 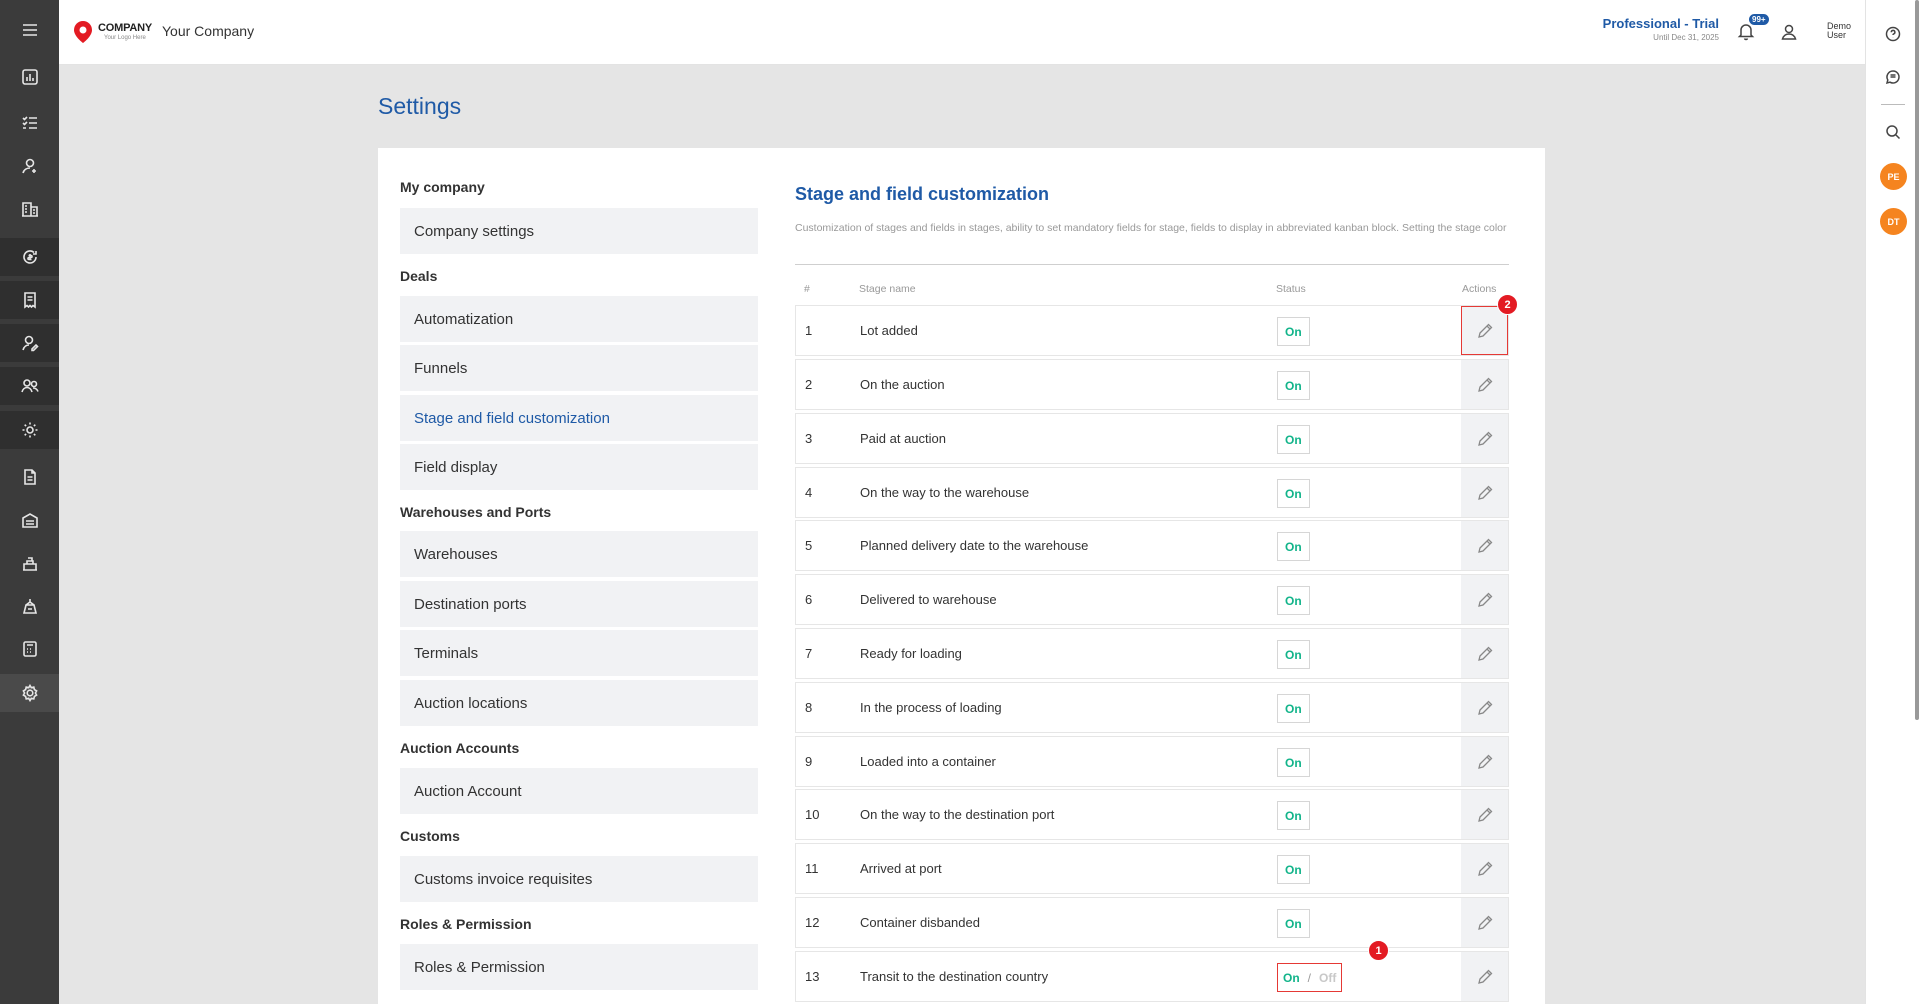 I want to click on menu-item-field-display: Field display, so click(x=579, y=467).